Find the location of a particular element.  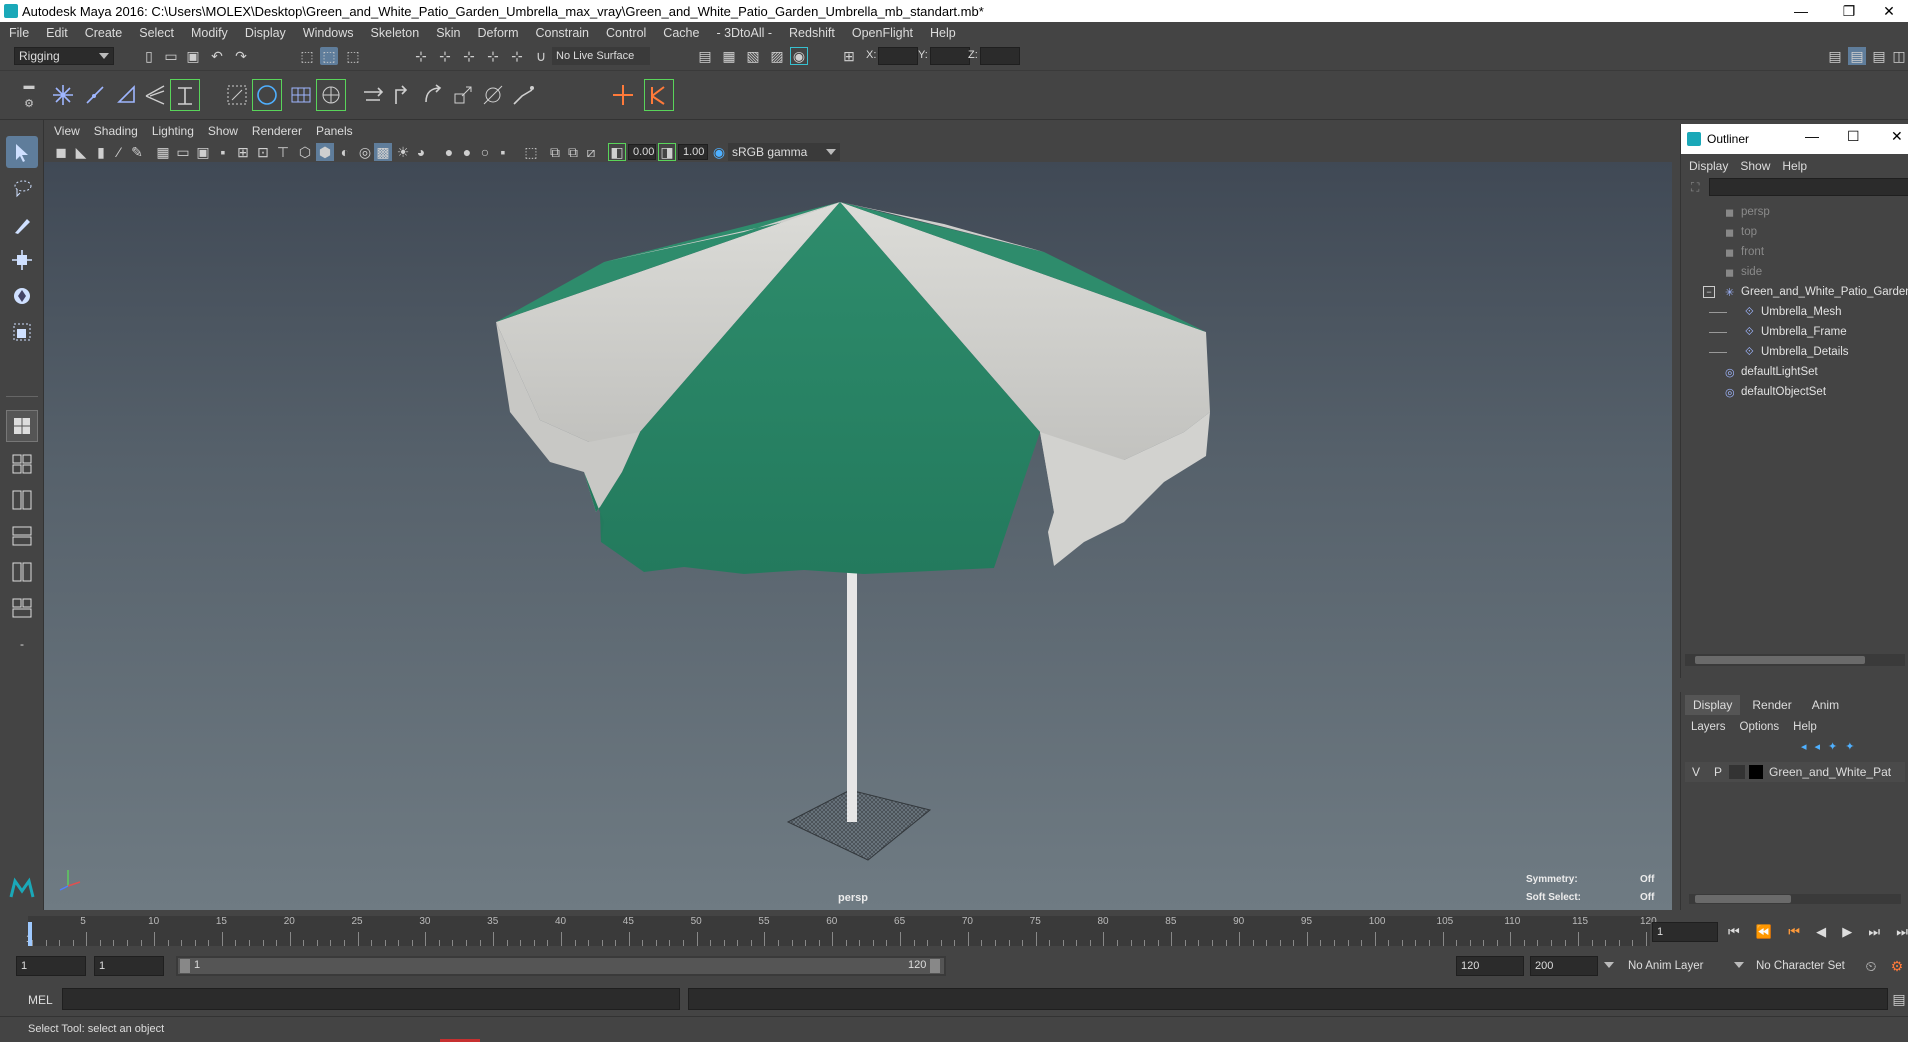

outliner-item: ◎ defaultObjectSet is located at coordinates (1794, 392).